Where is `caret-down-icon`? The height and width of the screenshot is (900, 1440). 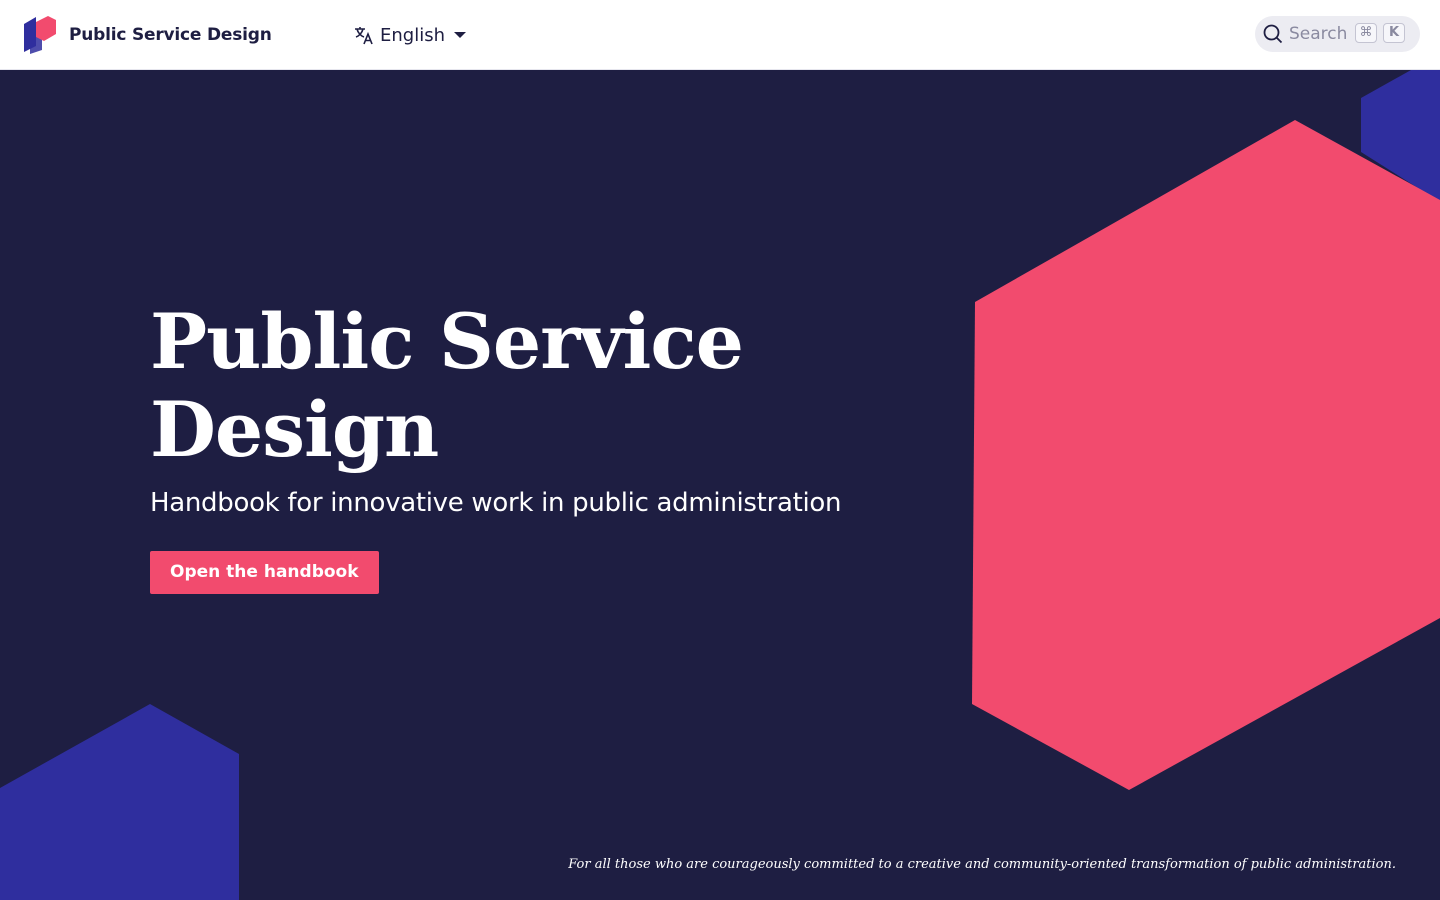 caret-down-icon is located at coordinates (460, 35).